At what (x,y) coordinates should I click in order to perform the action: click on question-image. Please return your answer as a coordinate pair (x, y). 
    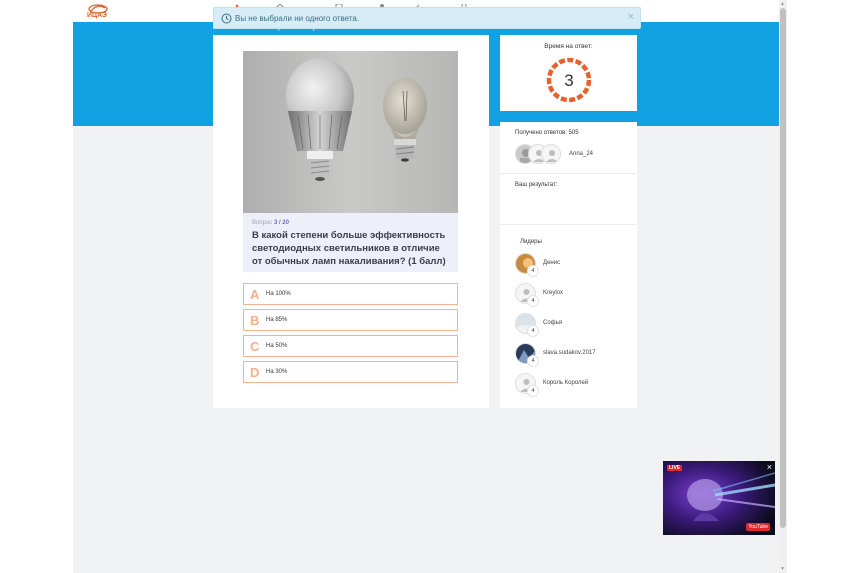
    Looking at the image, I should click on (350, 132).